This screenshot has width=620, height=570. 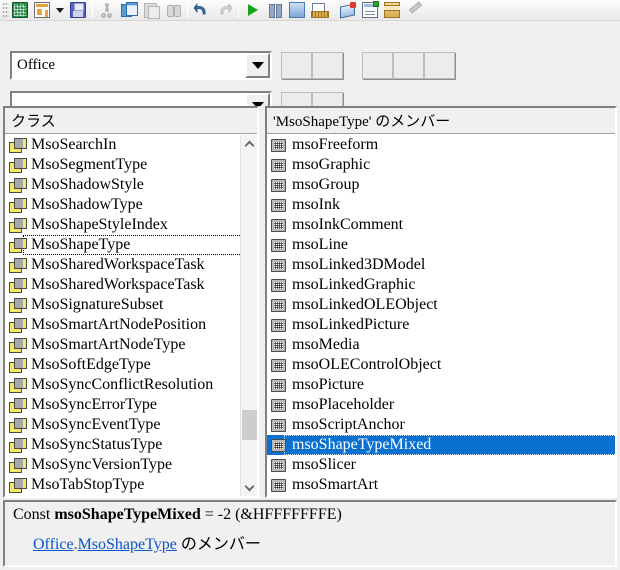 What do you see at coordinates (257, 65) in the screenshot?
I see `library-combobox-dropdown-icon` at bounding box center [257, 65].